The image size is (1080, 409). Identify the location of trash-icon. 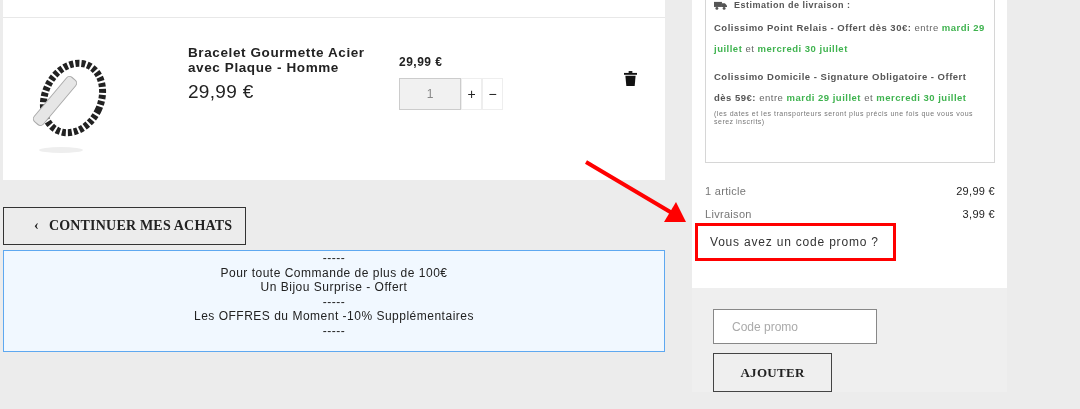
(630, 78).